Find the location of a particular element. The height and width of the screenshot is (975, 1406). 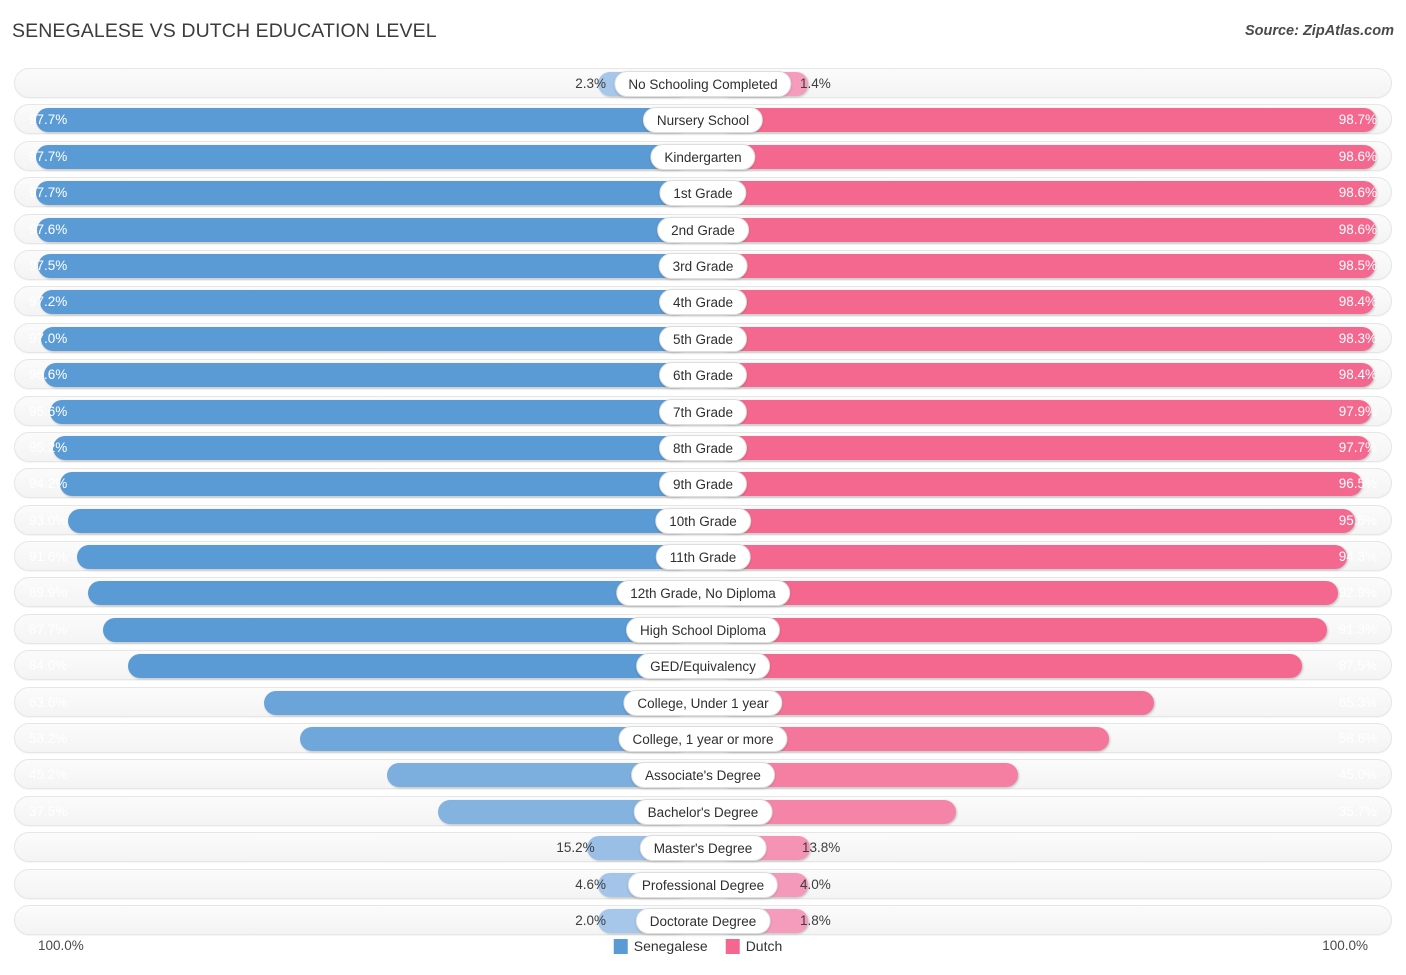

category-label: 3rd Grade is located at coordinates (703, 265).